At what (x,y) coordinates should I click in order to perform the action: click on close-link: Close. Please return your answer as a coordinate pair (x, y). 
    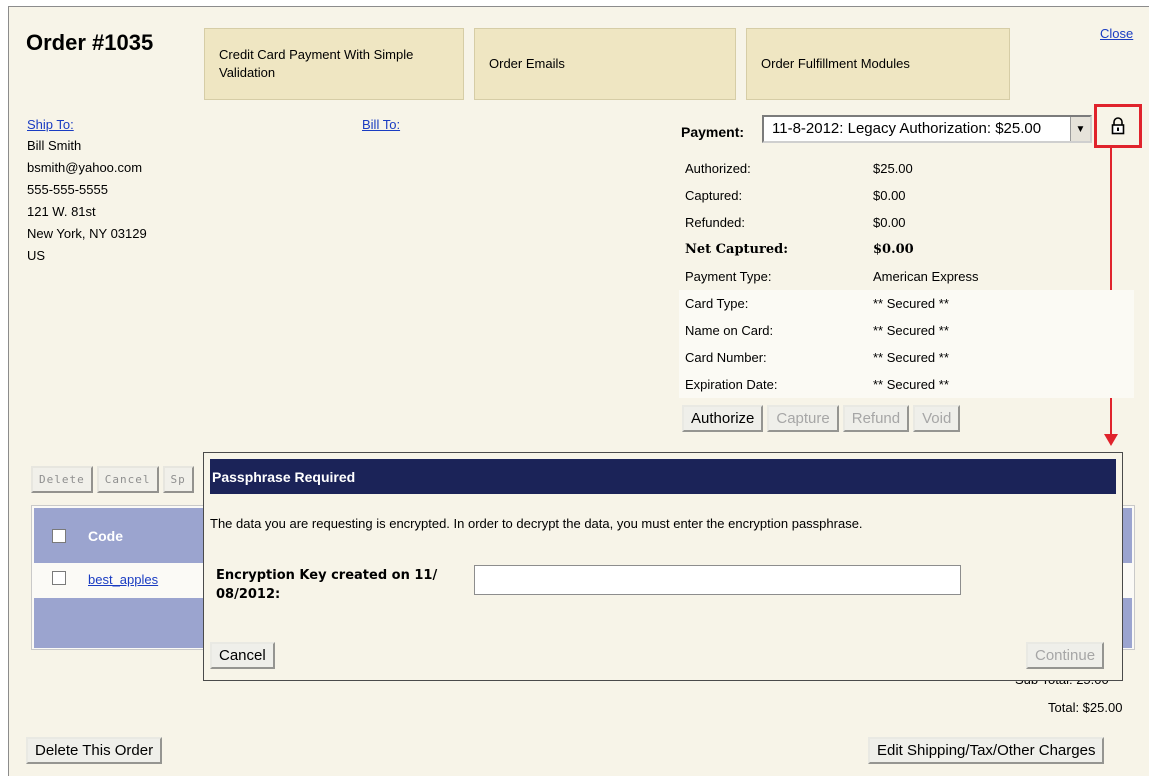
    Looking at the image, I should click on (1116, 33).